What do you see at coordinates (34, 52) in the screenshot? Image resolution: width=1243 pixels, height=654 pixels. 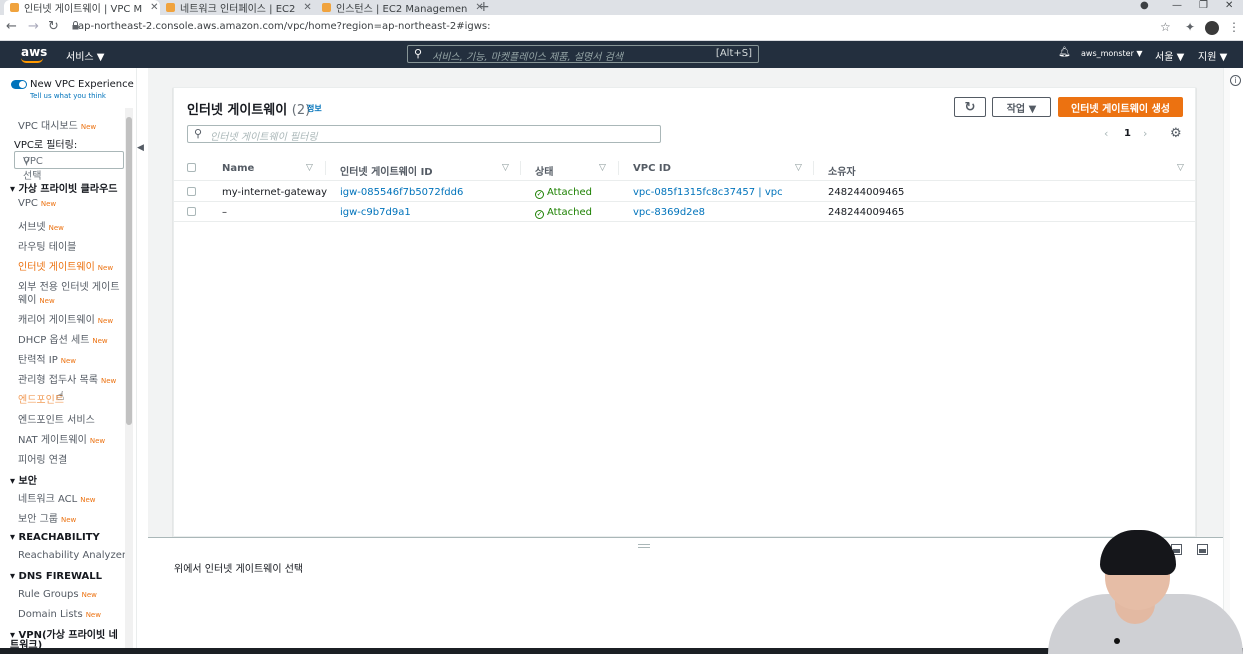 I see `aws-logo: aws` at bounding box center [34, 52].